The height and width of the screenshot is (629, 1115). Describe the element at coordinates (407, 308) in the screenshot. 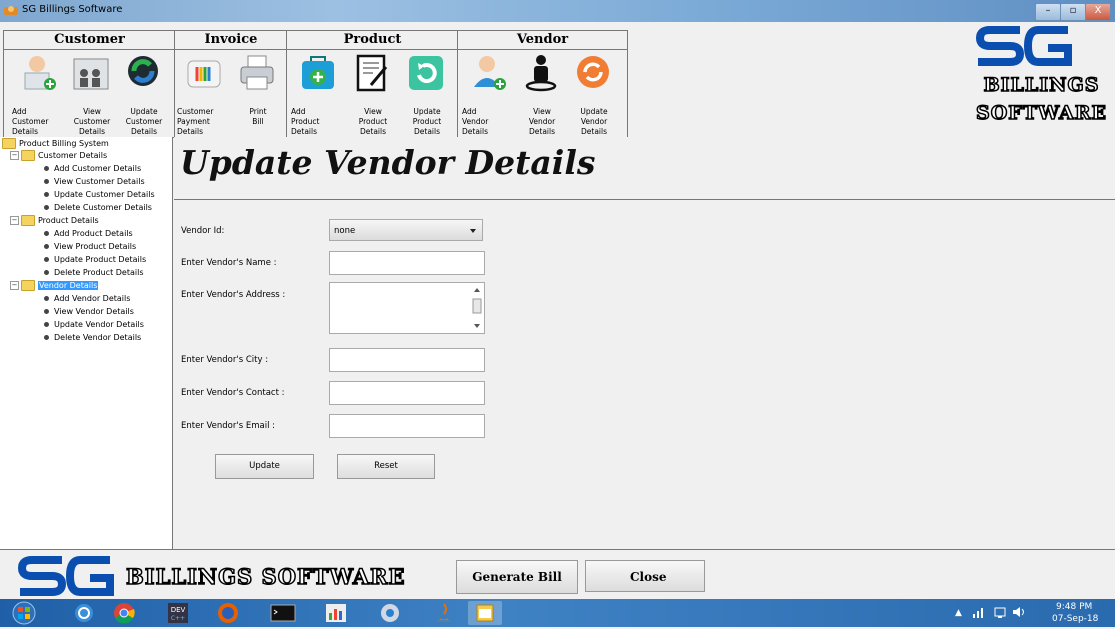

I see `vendor-address-textarea` at that location.